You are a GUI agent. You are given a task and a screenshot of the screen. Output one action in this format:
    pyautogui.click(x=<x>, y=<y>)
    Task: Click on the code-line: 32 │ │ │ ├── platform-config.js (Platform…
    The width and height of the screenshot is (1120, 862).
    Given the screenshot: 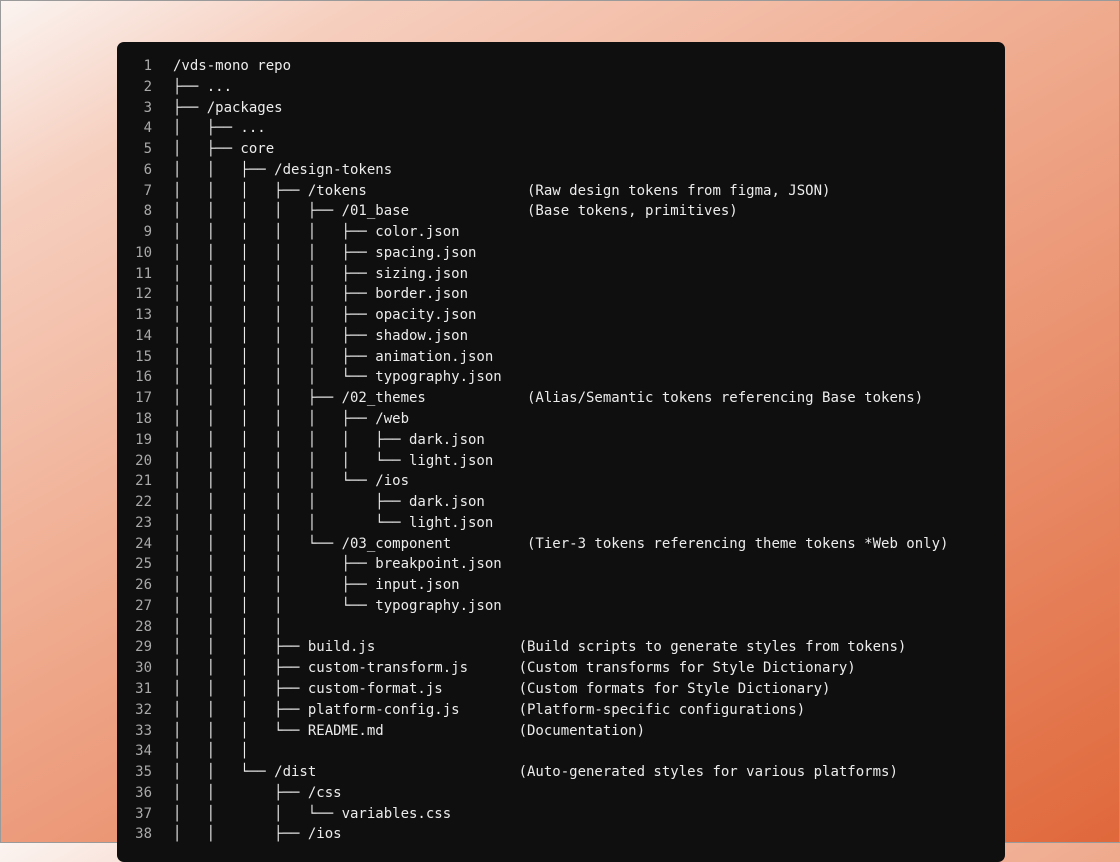 What is the action you would take?
    pyautogui.click(x=532, y=710)
    